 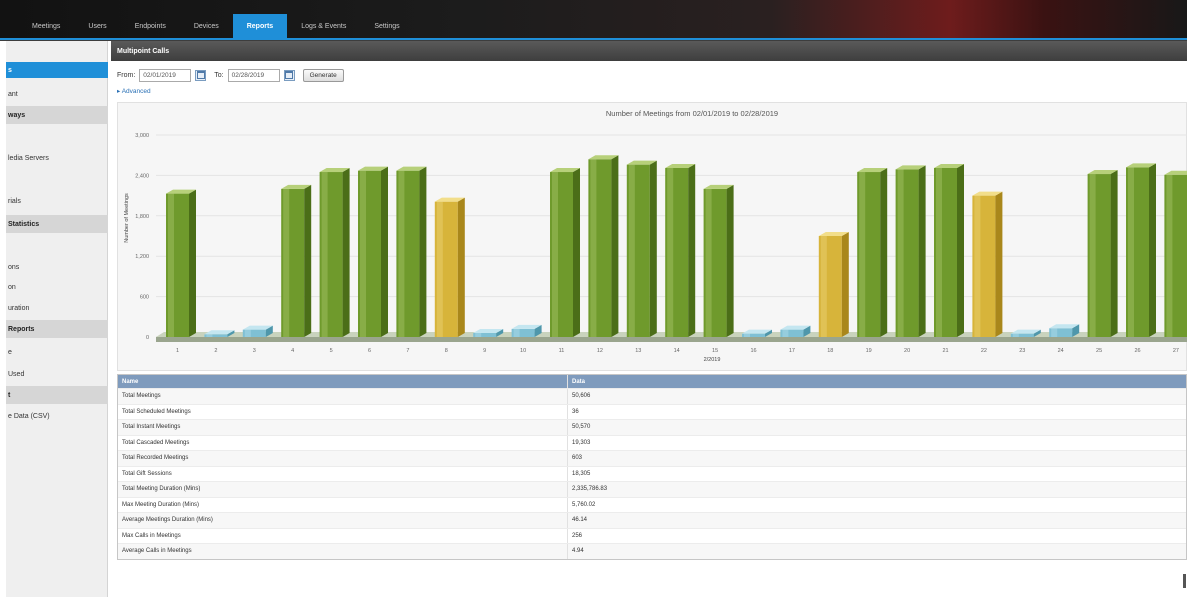 I want to click on row-data-cell: 256, so click(x=577, y=535).